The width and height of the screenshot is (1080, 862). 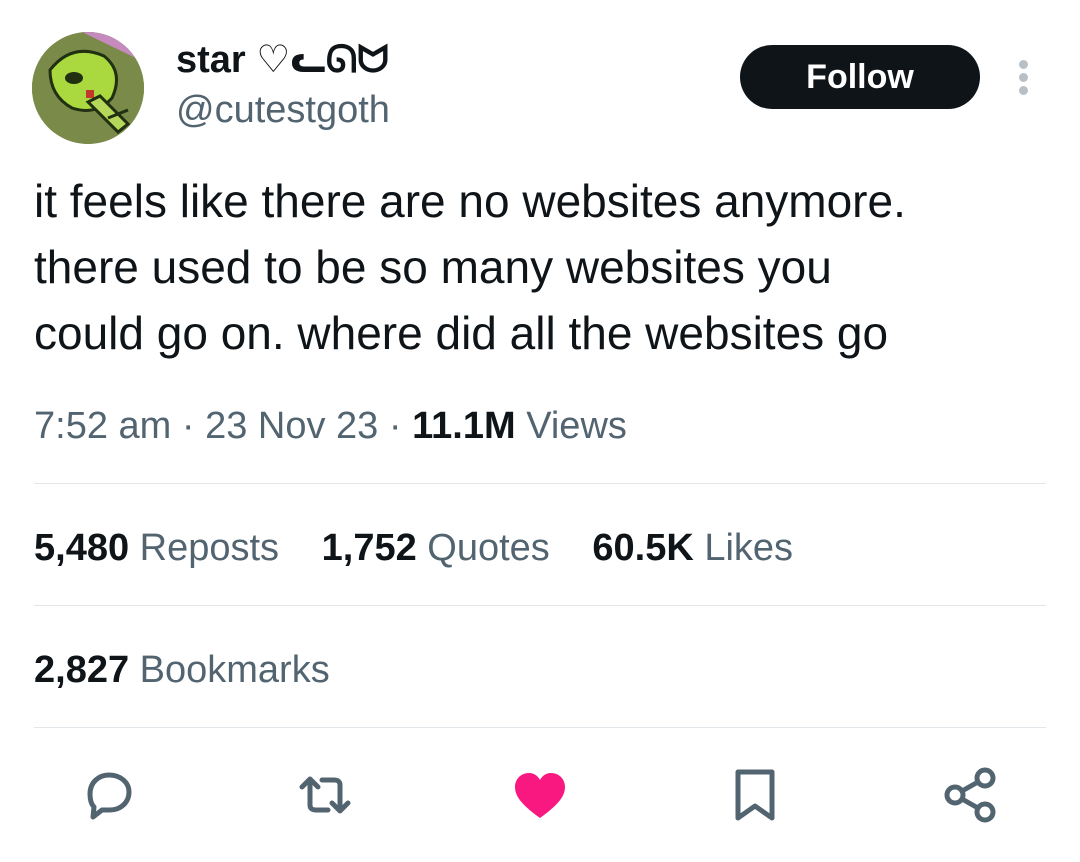 I want to click on user-handle: @cutestgoth, so click(x=283, y=110).